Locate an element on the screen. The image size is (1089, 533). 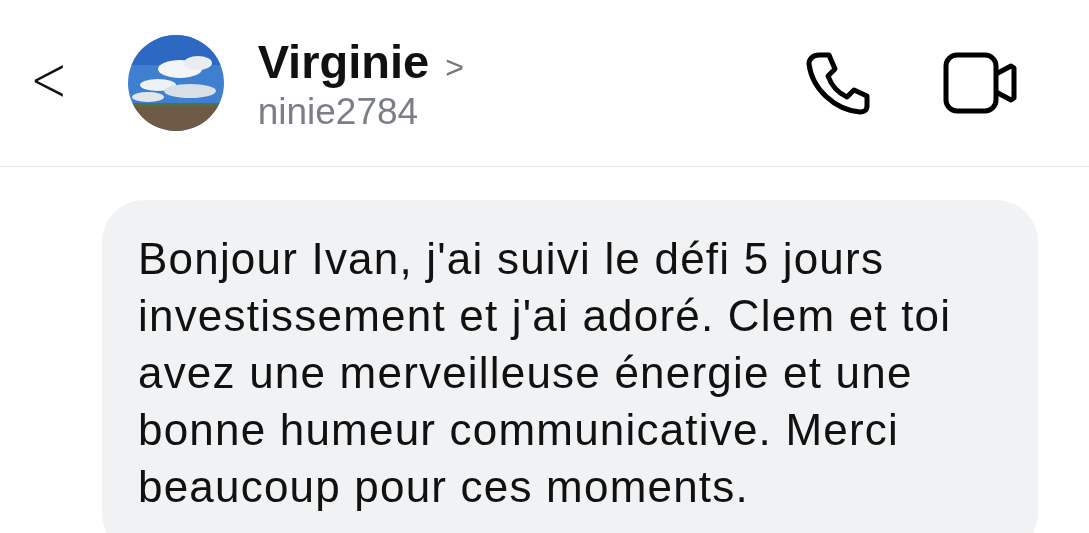
back-button: < is located at coordinates (49, 79).